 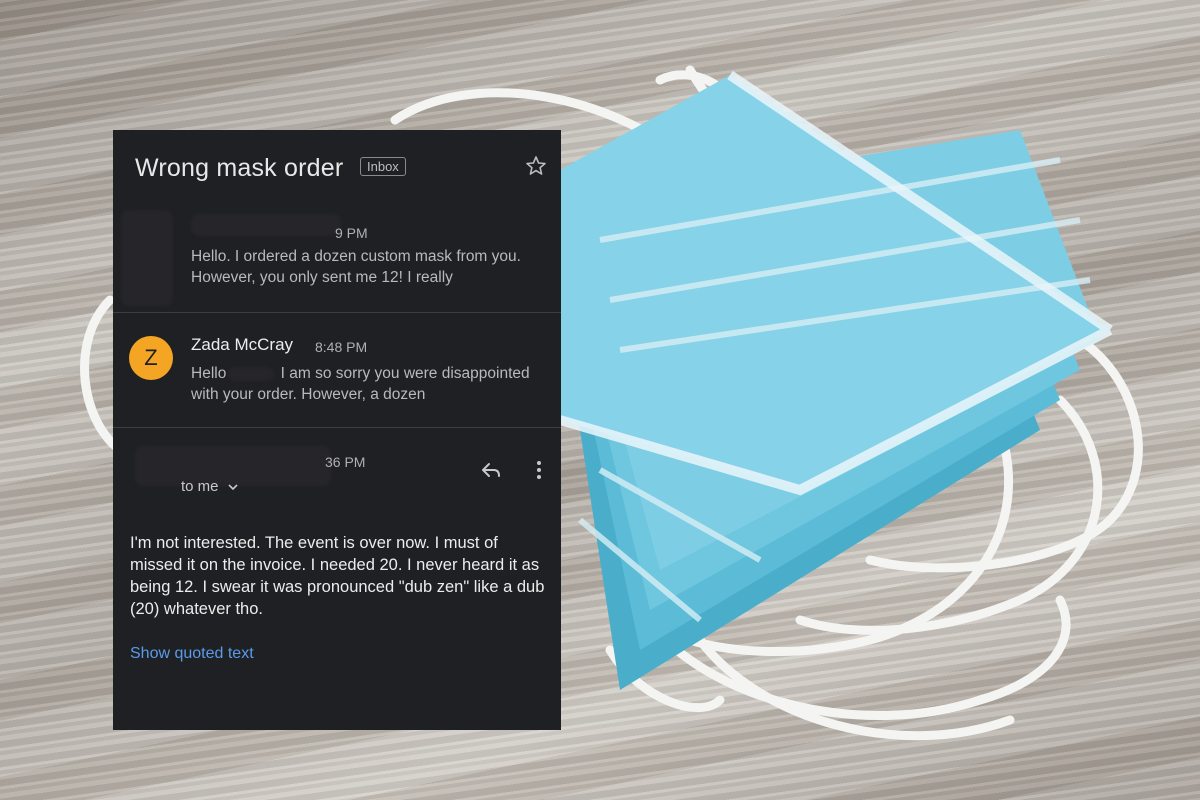 I want to click on redacted-name, so click(x=251, y=373).